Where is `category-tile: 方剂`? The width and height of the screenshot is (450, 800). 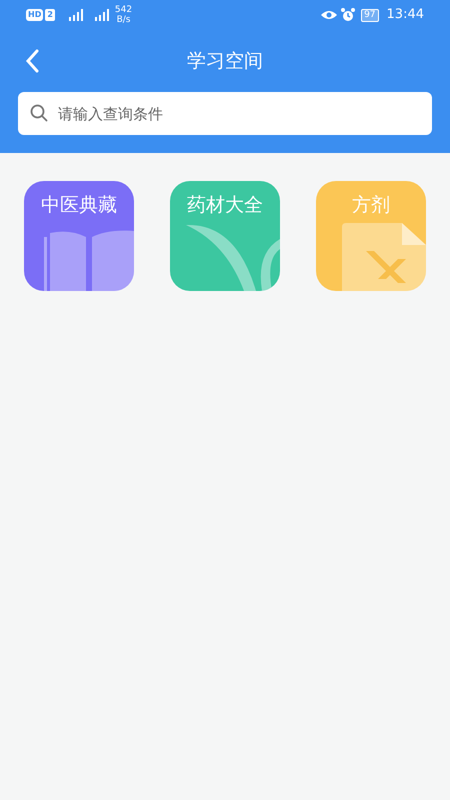 category-tile: 方剂 is located at coordinates (371, 236).